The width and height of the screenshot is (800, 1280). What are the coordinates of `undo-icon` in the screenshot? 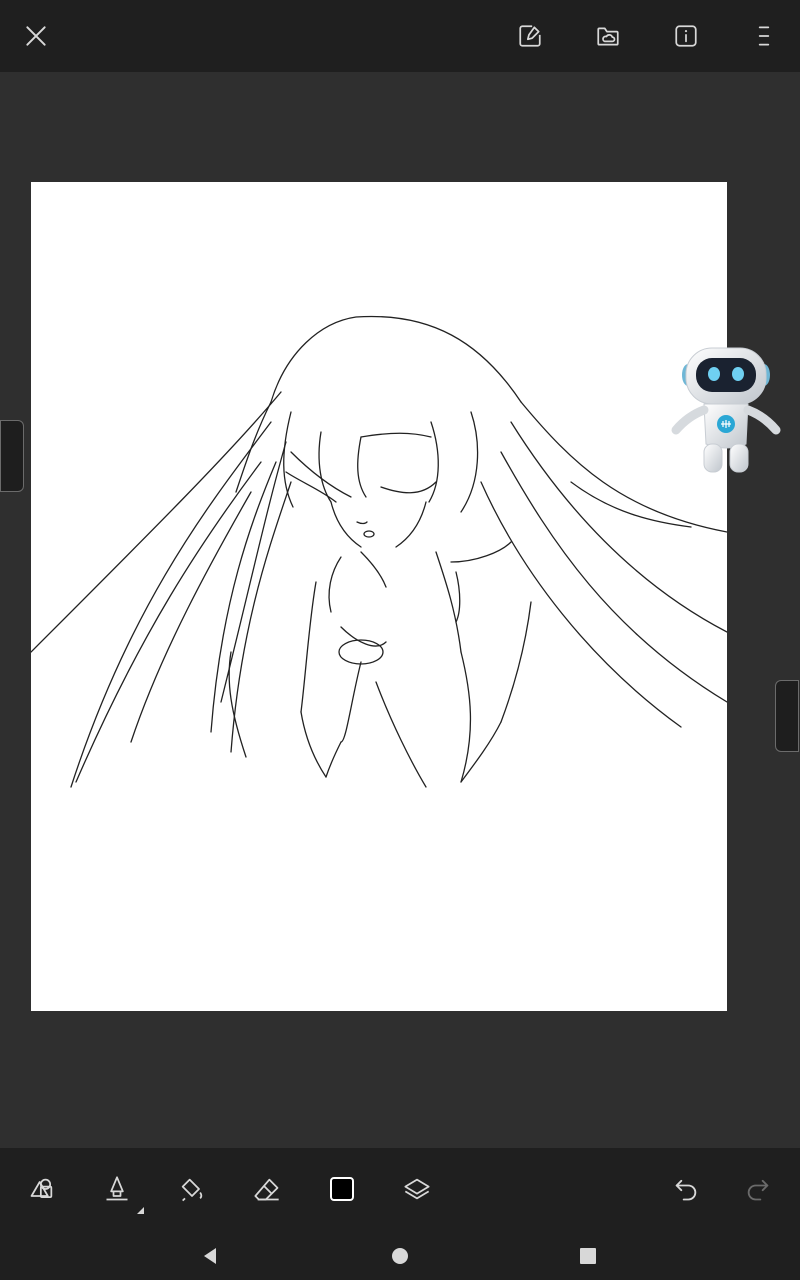 It's located at (686, 1190).